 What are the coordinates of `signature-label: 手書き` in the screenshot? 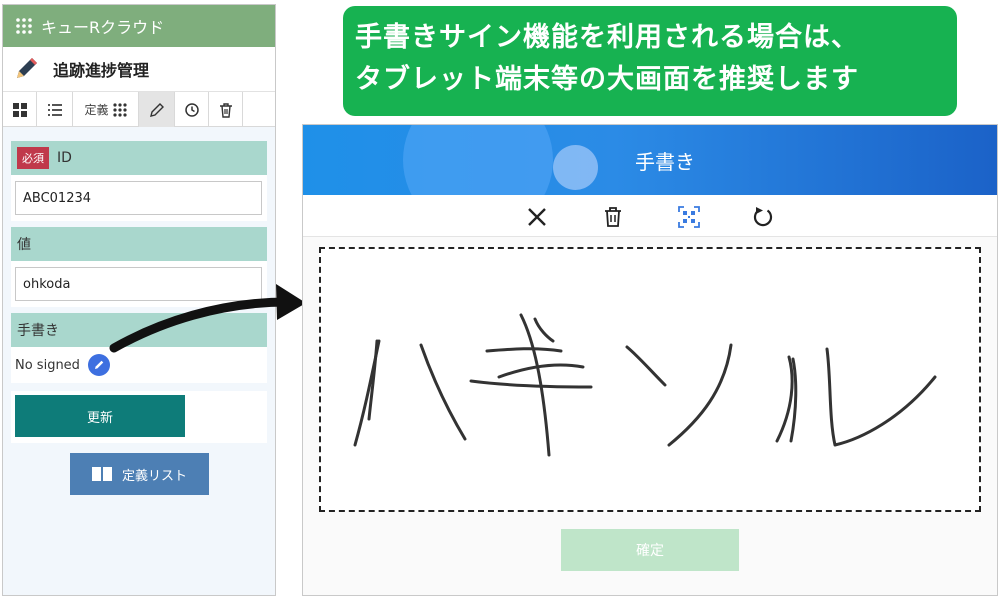 It's located at (38, 331).